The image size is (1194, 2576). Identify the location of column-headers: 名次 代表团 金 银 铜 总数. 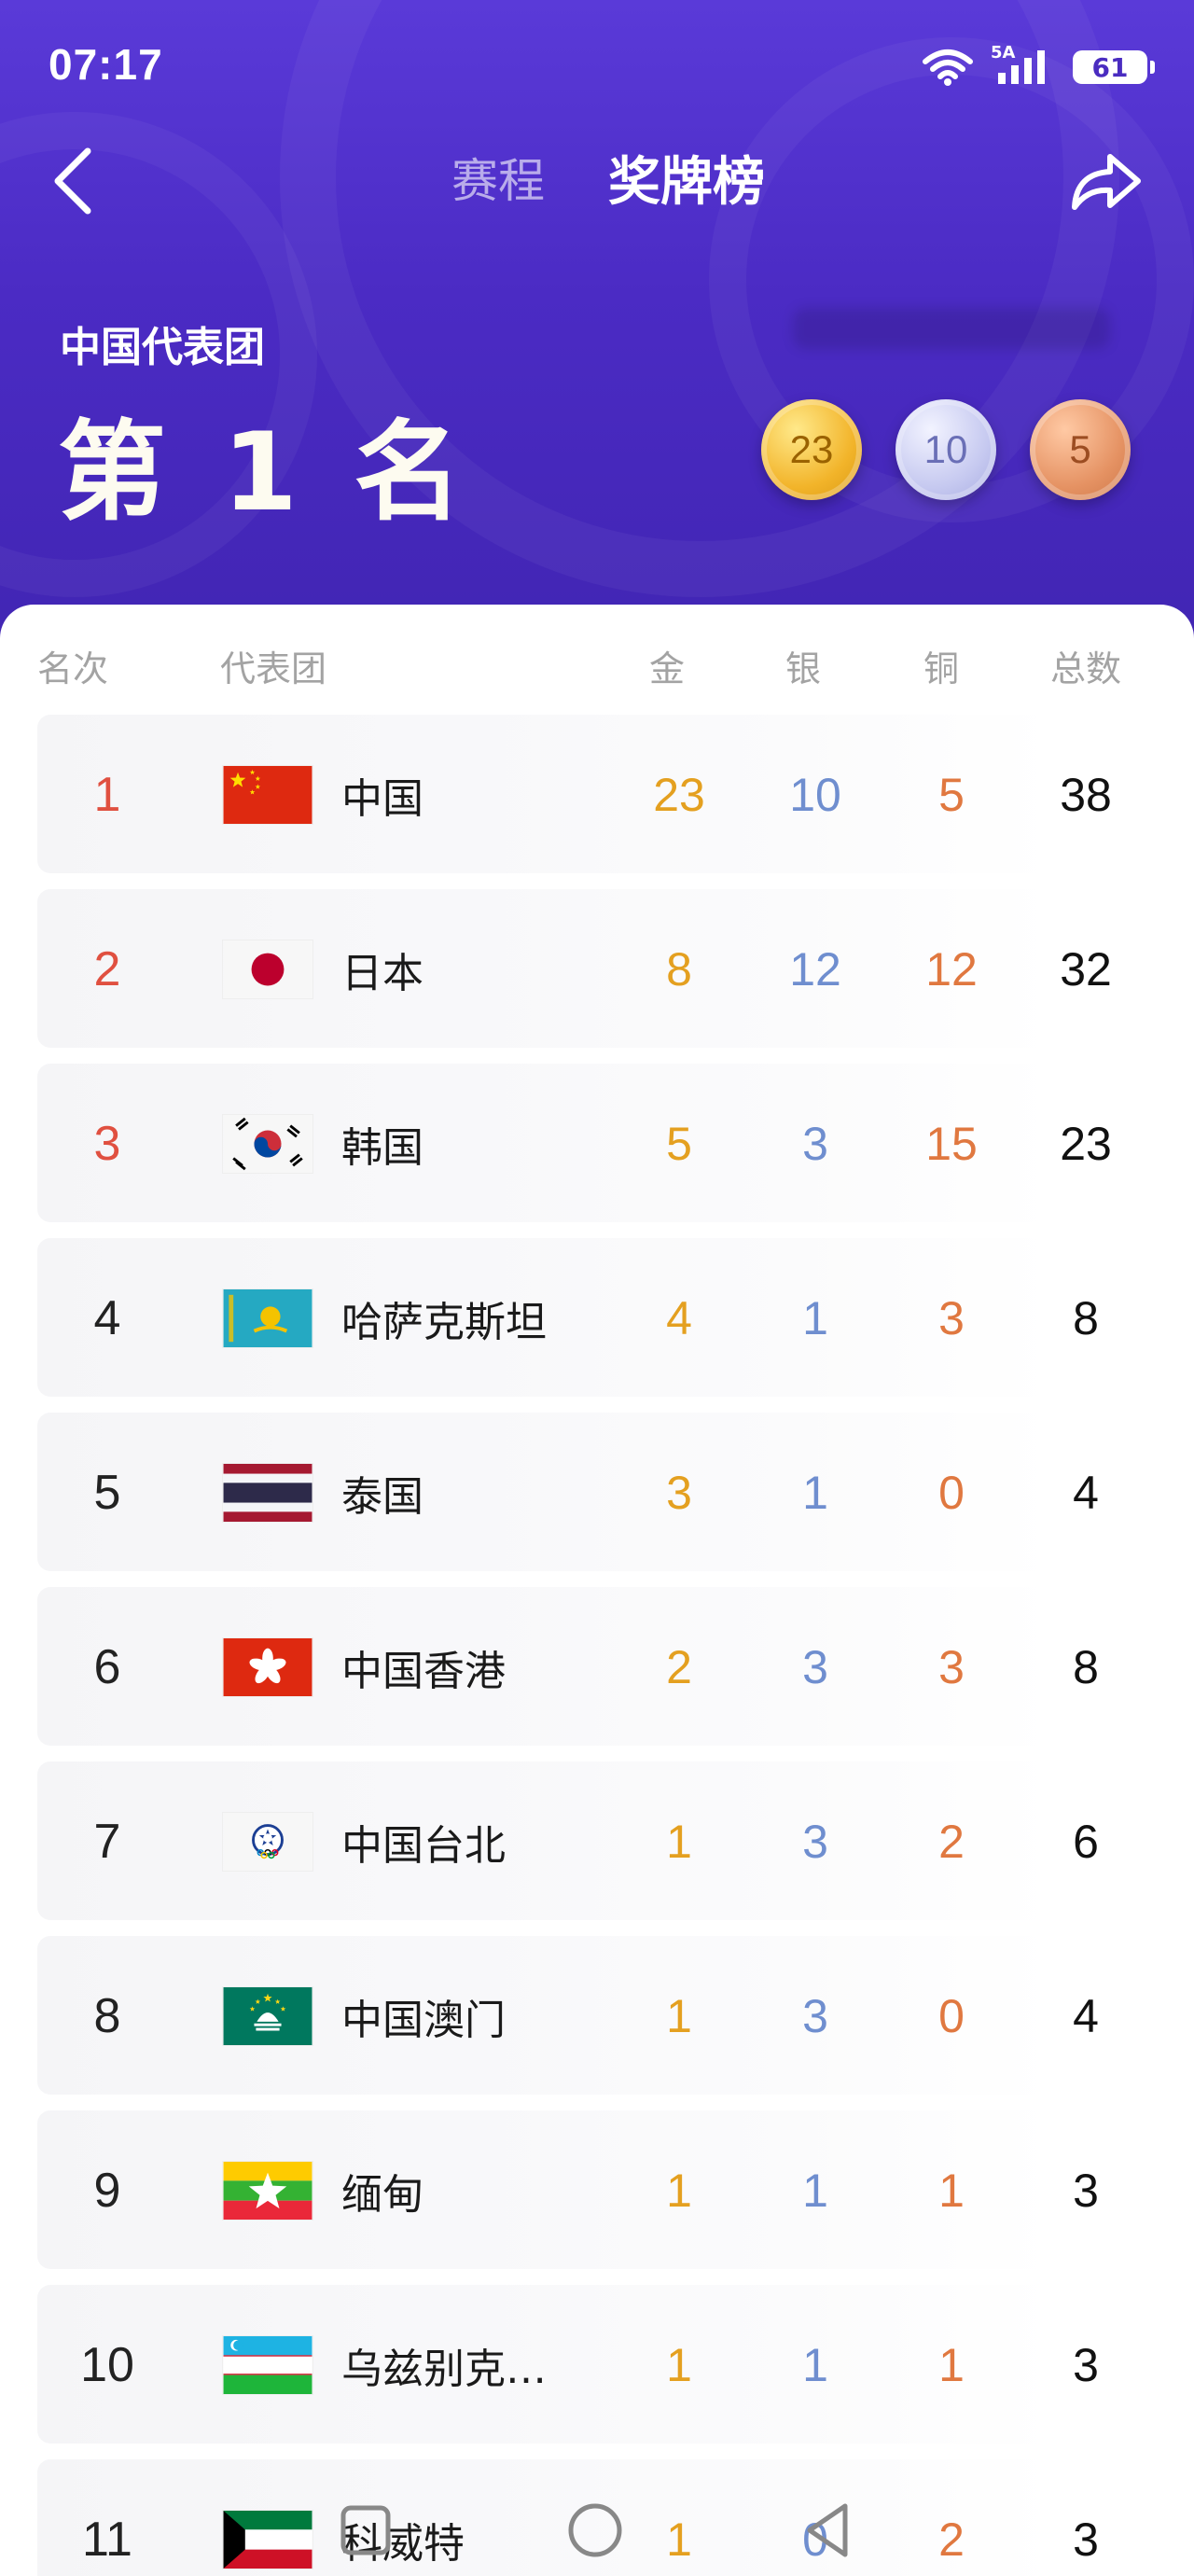
(597, 668).